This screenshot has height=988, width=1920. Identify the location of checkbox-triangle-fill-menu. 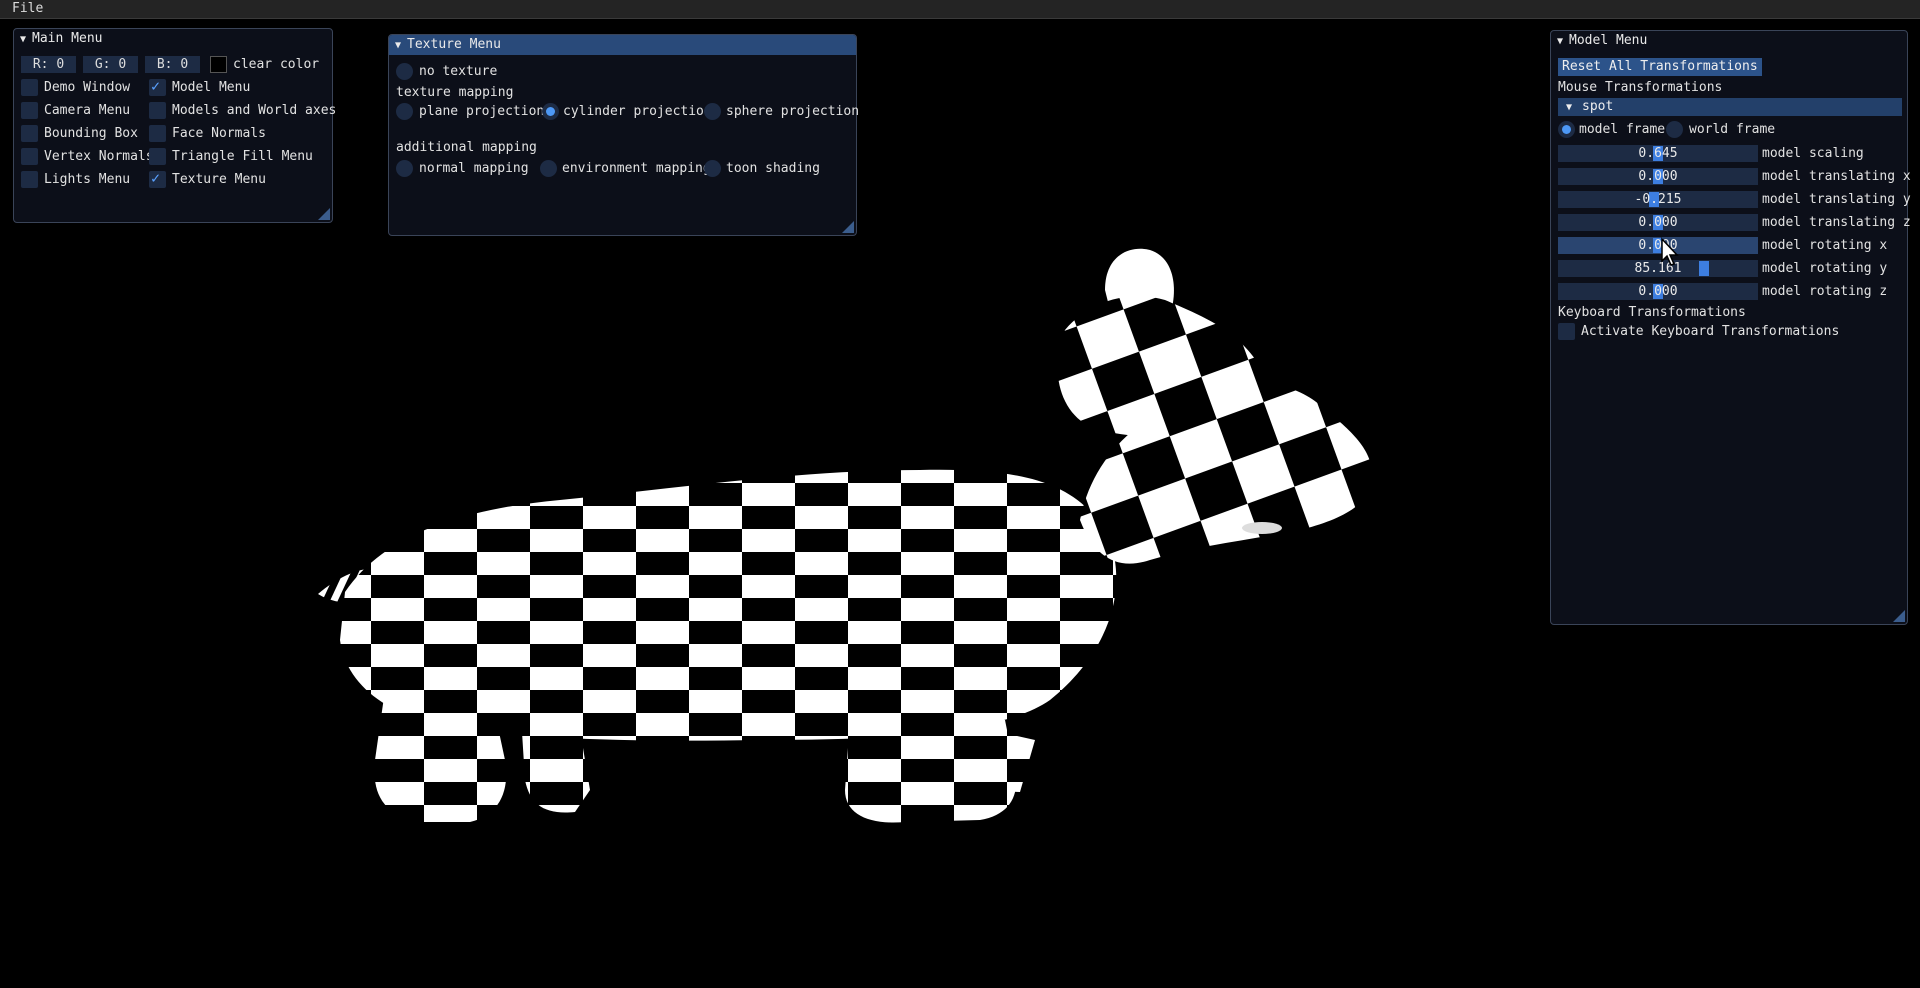
(157, 156).